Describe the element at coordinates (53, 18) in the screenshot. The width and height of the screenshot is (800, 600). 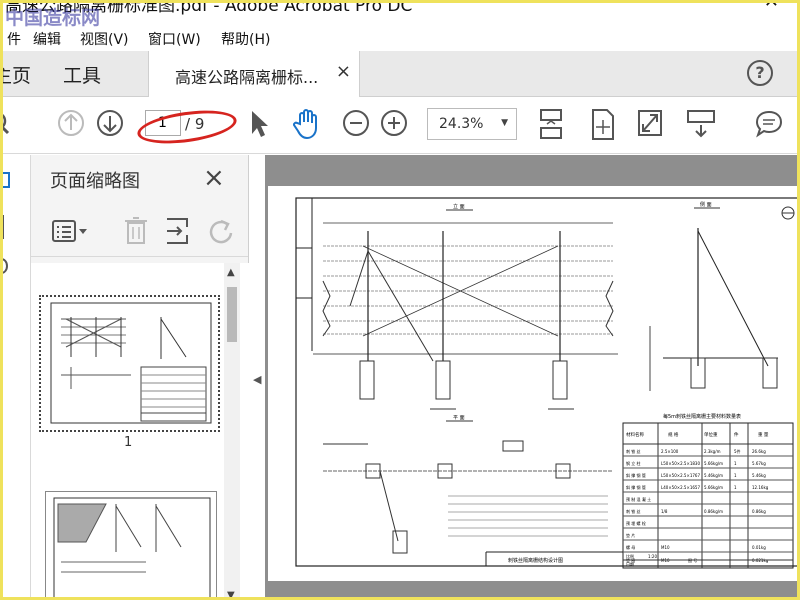
I see `watermark: 中国造标网` at that location.